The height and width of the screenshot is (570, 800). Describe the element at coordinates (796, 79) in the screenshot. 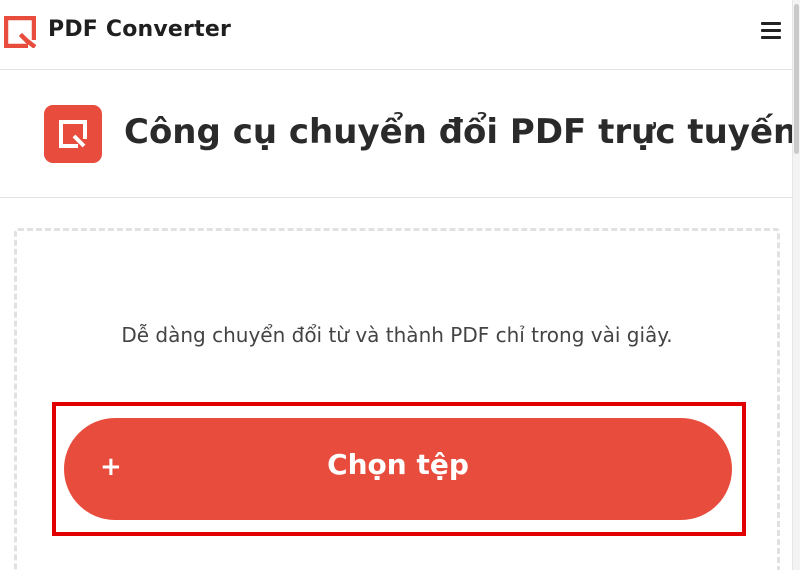

I see `scrollbar-thumb` at that location.